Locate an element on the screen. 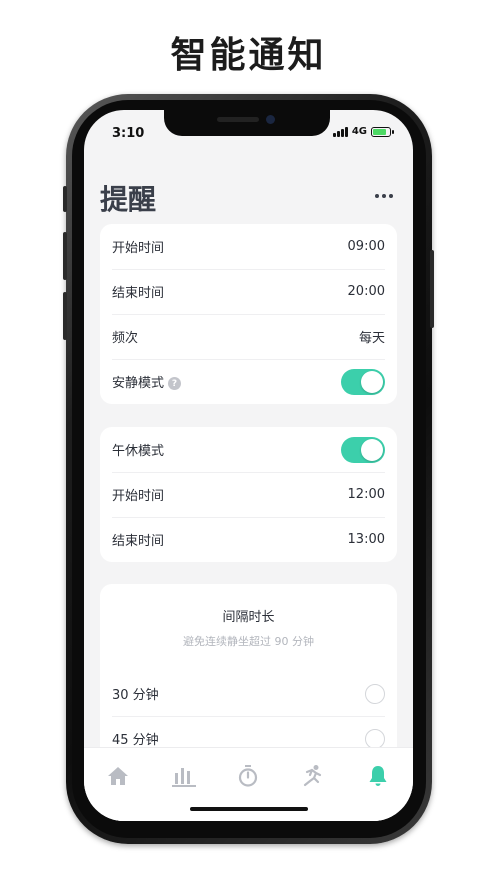 This screenshot has width=497, height=883. nap-mode-row: 午休模式 is located at coordinates (248, 449).